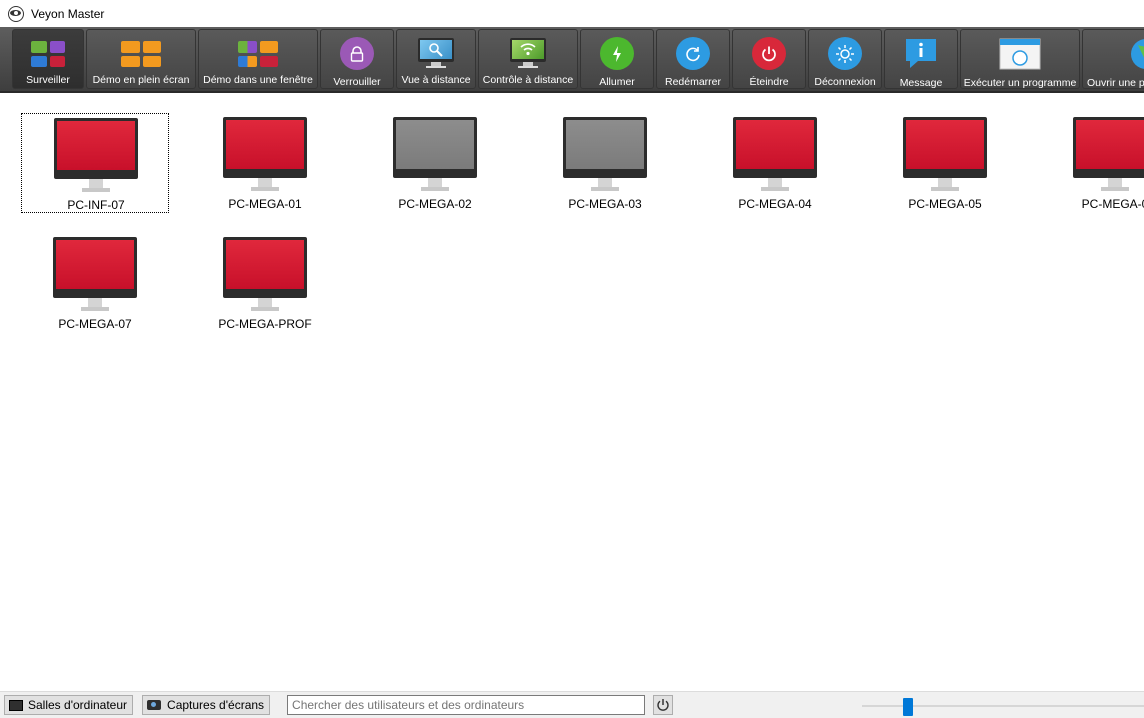 The width and height of the screenshot is (1144, 718). I want to click on computer-name: PC-MEGA-04, so click(775, 204).